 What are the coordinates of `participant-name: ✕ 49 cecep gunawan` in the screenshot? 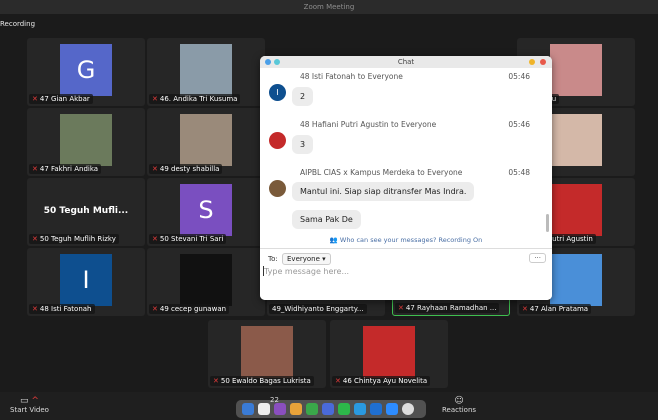 It's located at (189, 309).